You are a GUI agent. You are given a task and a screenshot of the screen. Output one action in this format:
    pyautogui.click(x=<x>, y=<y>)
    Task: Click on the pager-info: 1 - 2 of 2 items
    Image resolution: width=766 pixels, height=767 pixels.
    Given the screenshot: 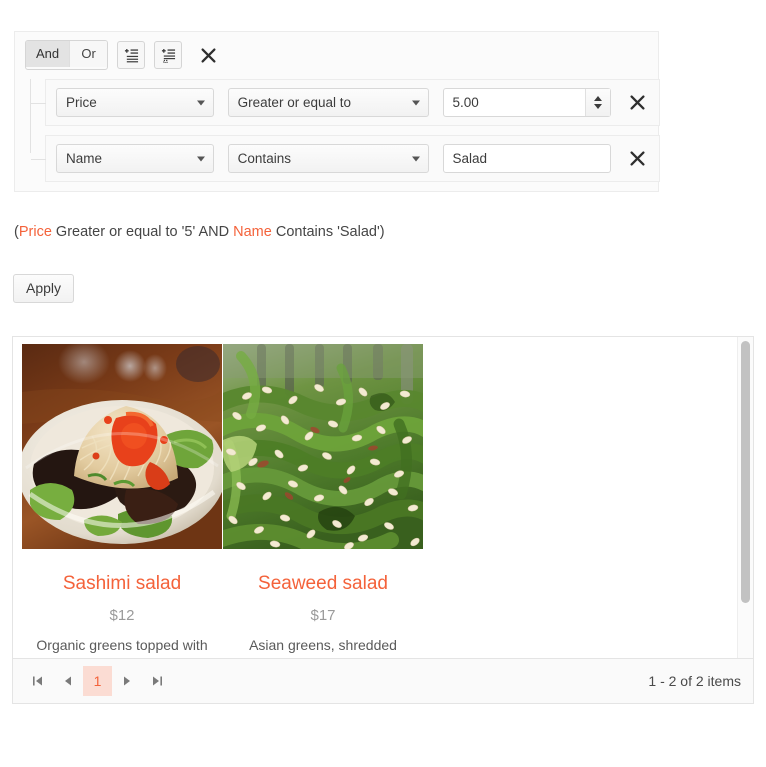 What is the action you would take?
    pyautogui.click(x=694, y=681)
    